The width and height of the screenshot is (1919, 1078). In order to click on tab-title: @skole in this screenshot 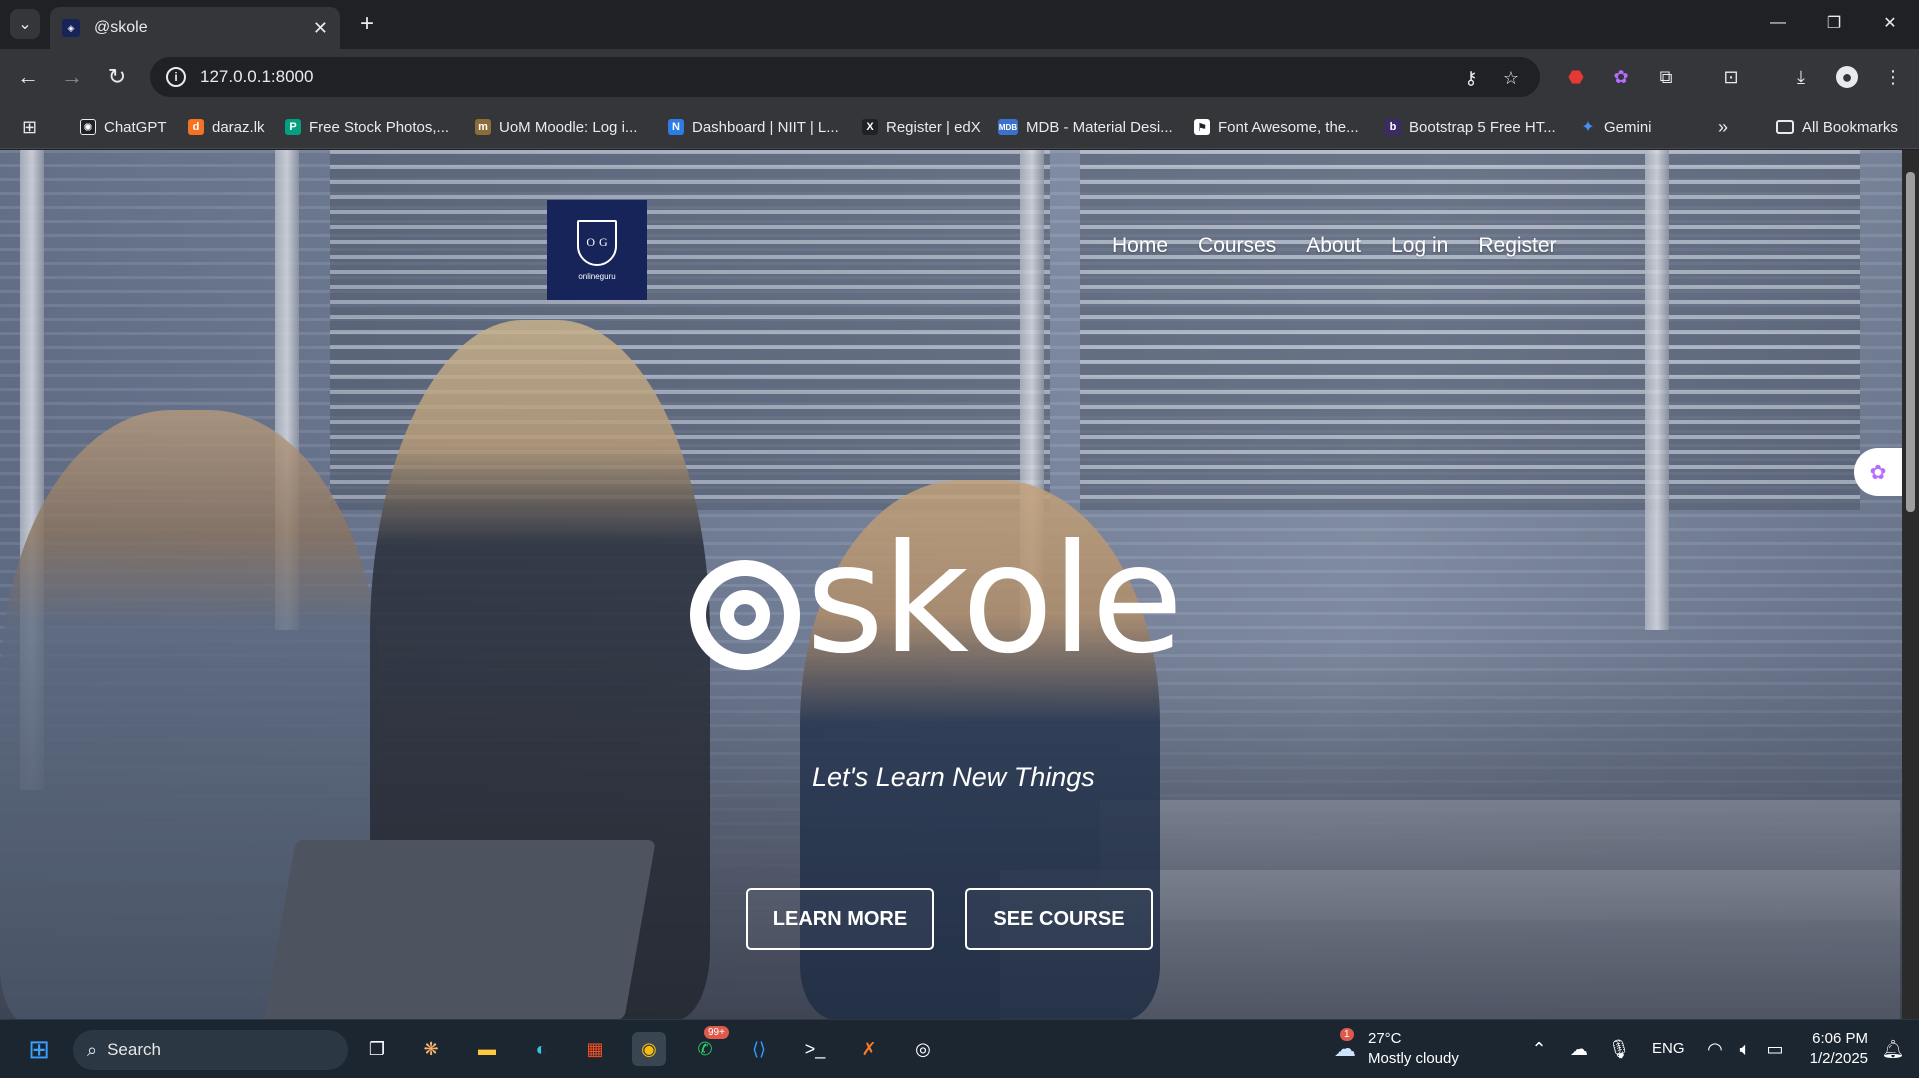, I will do `click(121, 27)`.